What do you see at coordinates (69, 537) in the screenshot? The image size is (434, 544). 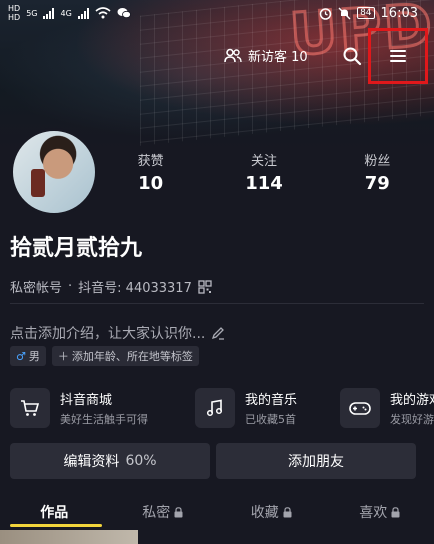 I see `video-thumbnail` at bounding box center [69, 537].